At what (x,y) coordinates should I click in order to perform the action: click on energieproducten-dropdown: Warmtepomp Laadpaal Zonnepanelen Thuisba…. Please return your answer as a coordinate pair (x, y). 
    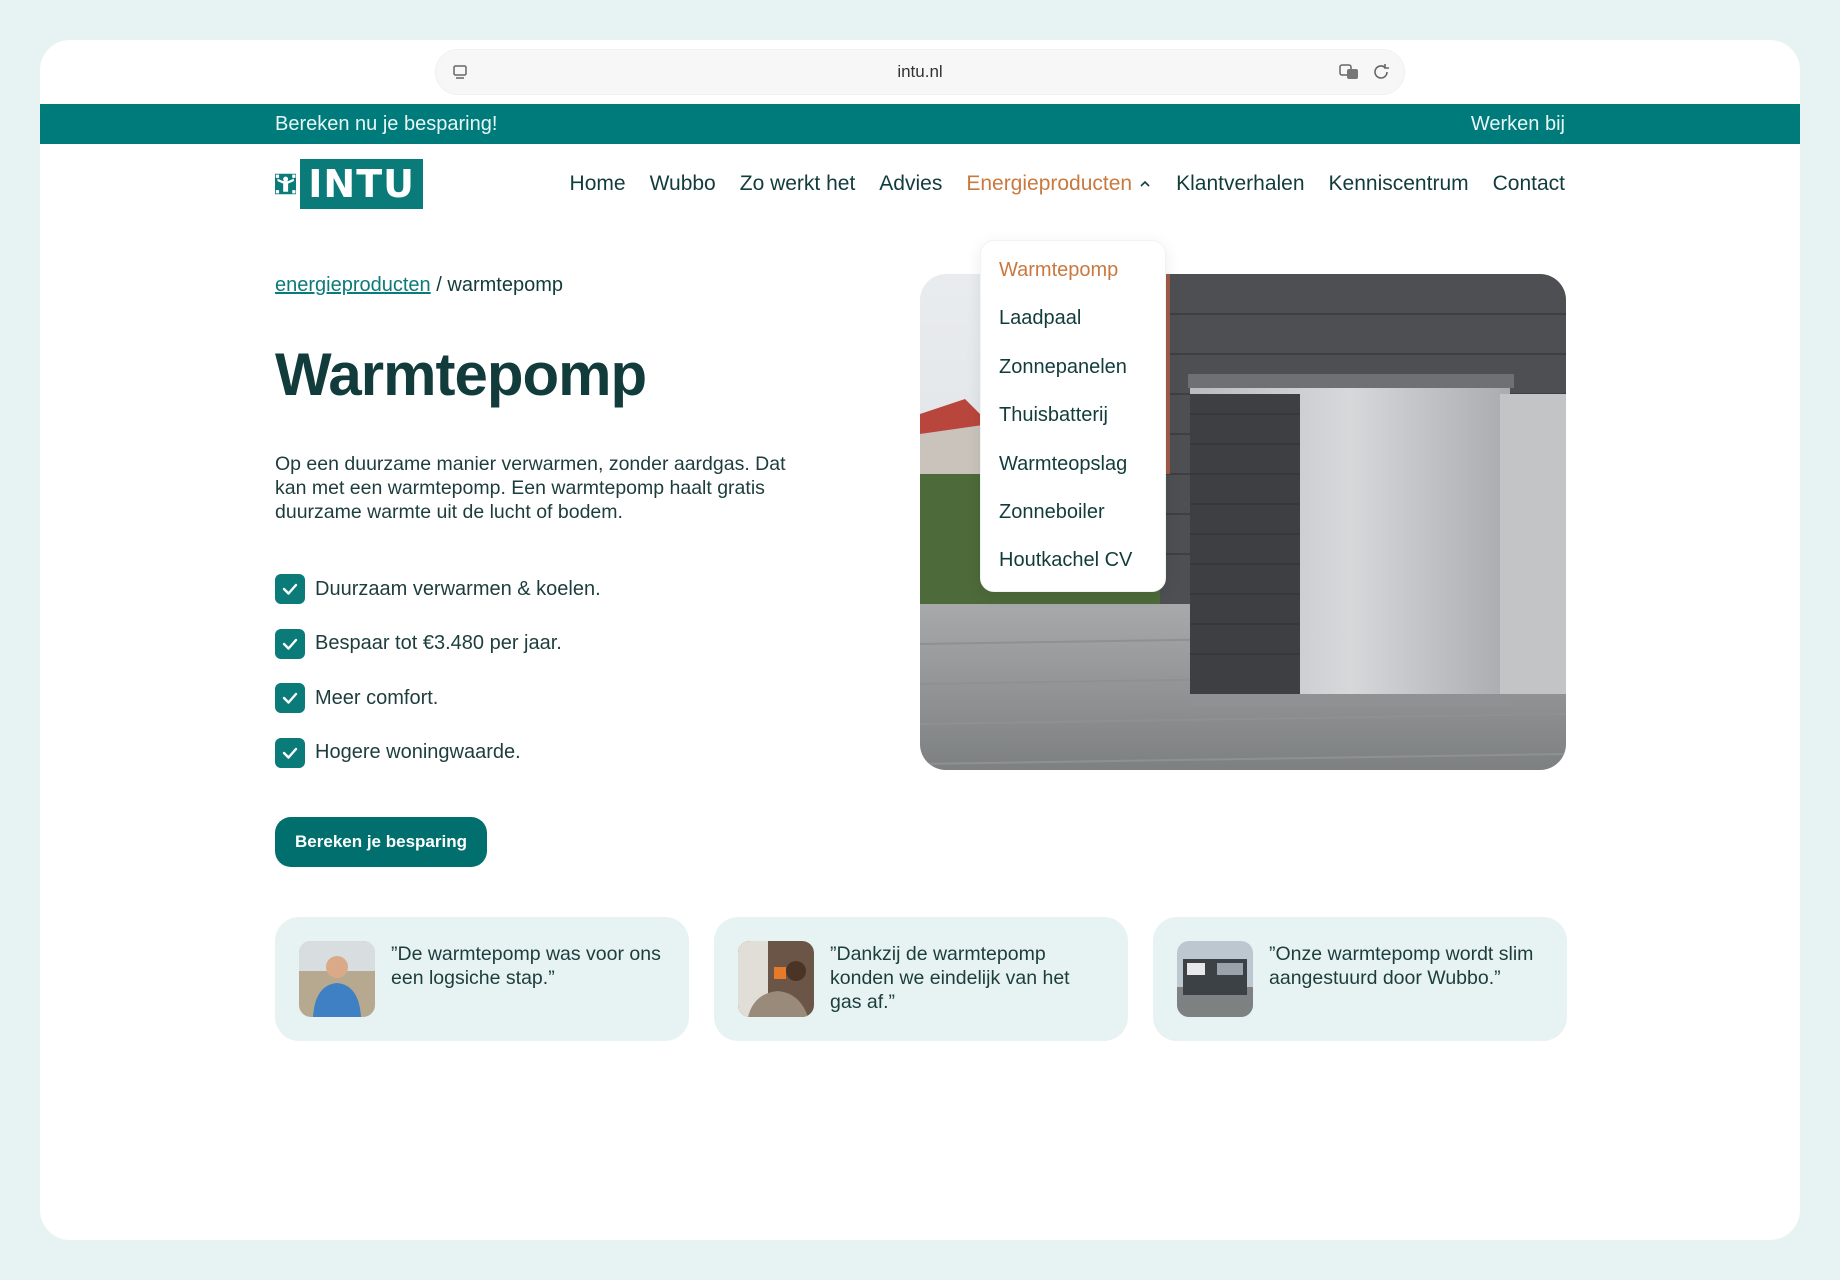
    Looking at the image, I should click on (1073, 416).